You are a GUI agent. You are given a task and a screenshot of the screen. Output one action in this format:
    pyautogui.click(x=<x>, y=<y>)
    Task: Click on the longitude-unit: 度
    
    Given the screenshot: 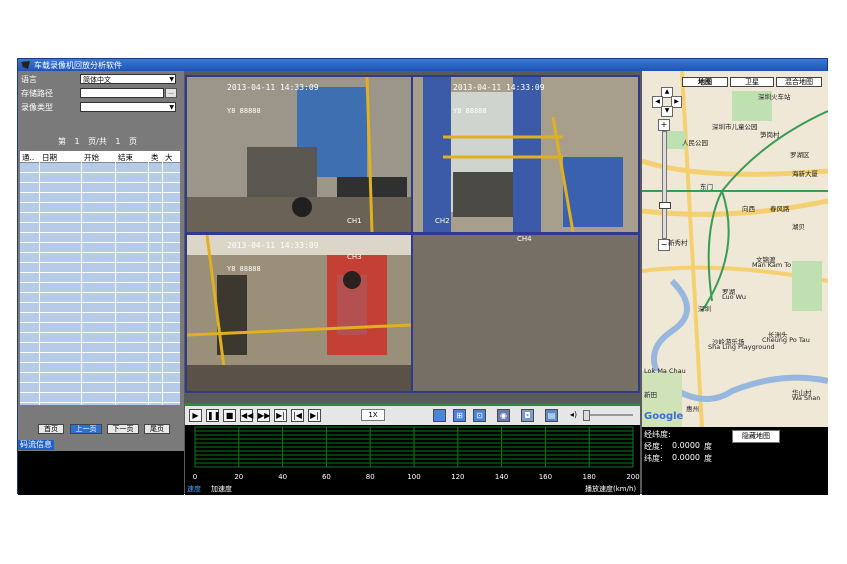 What is the action you would take?
    pyautogui.click(x=708, y=446)
    